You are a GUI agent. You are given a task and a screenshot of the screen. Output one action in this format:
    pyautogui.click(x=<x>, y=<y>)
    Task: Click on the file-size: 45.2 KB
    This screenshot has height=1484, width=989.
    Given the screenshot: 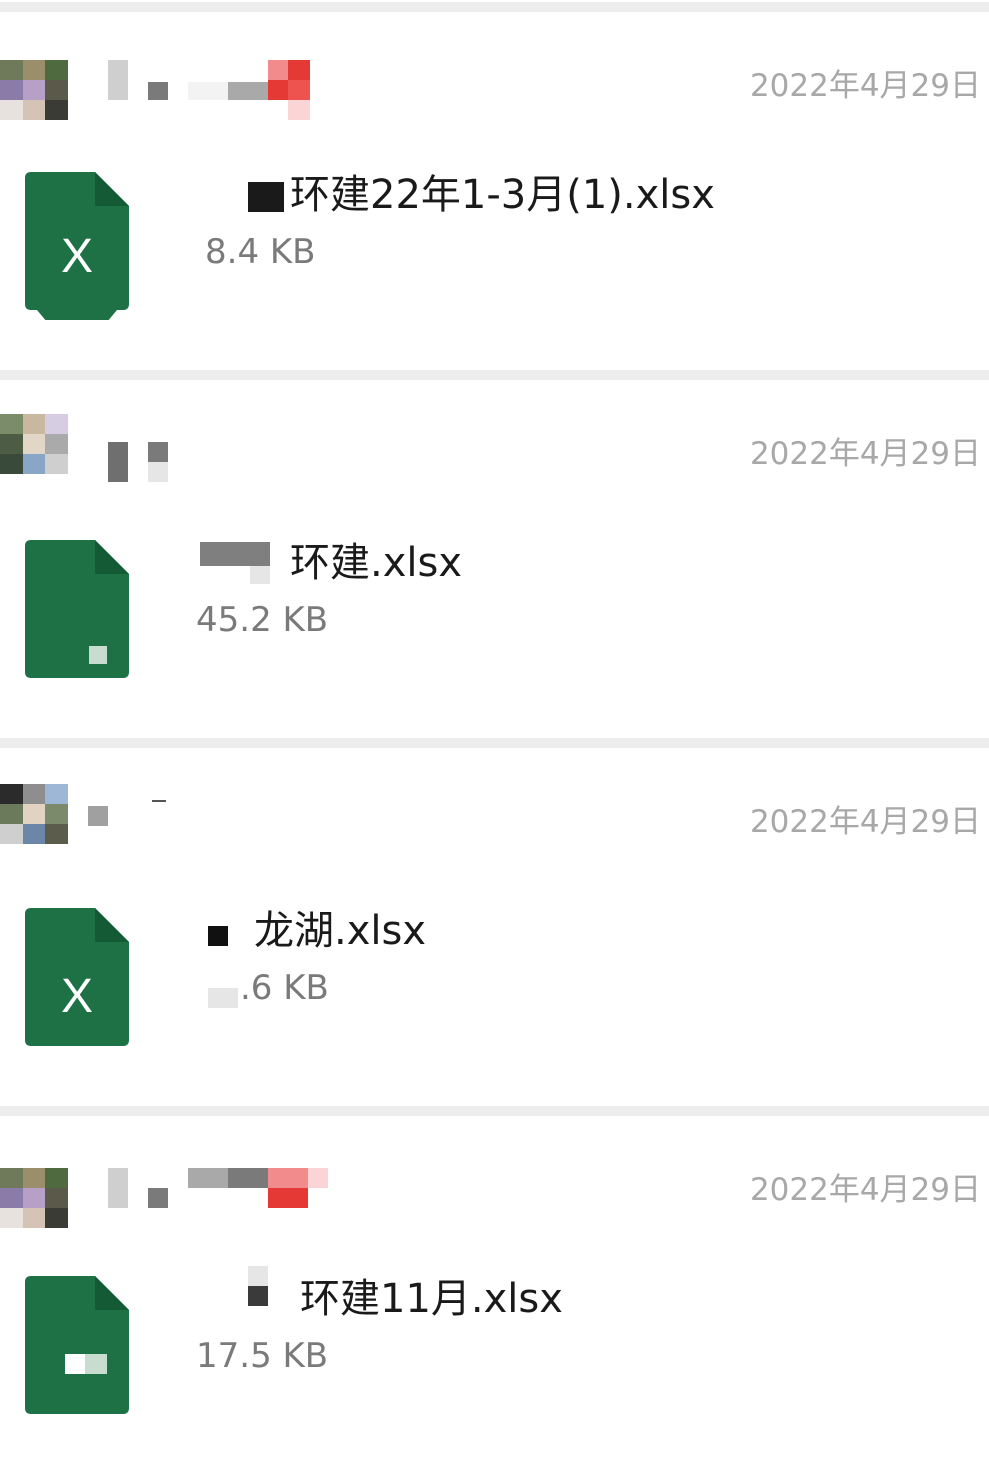 What is the action you would take?
    pyautogui.click(x=262, y=620)
    